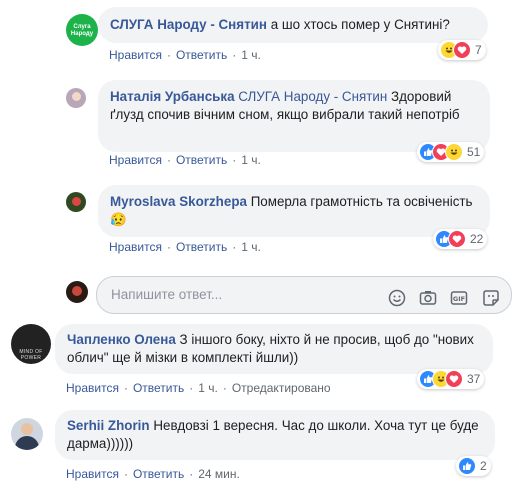 The height and width of the screenshot is (490, 522). I want to click on like-icon, so click(467, 466).